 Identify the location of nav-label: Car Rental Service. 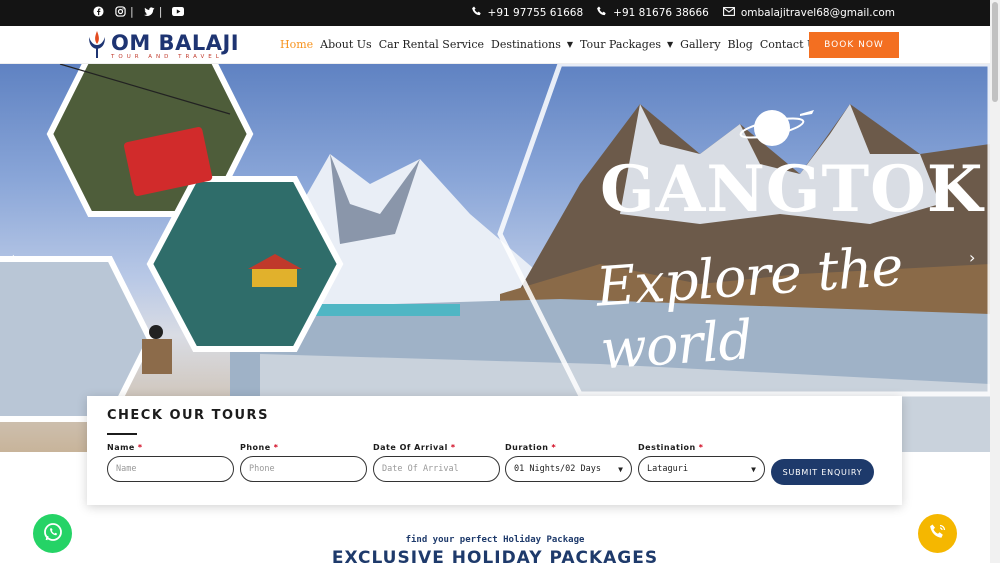
(431, 44).